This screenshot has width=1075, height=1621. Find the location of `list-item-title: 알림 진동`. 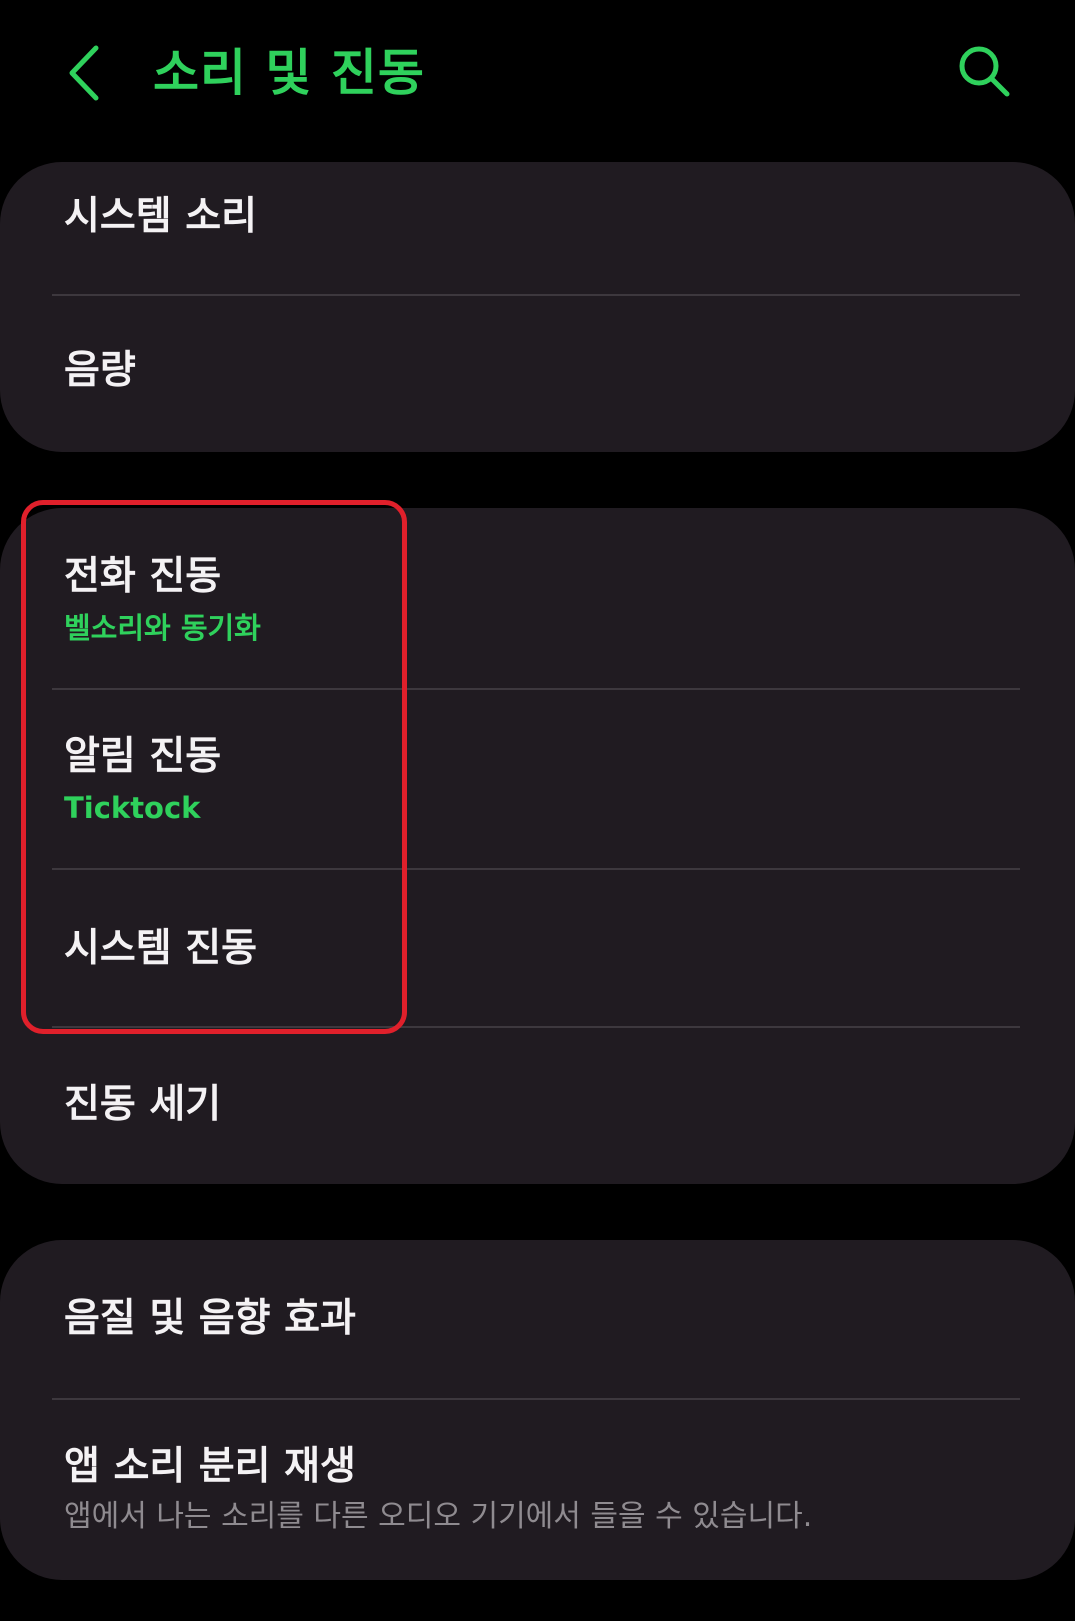

list-item-title: 알림 진동 is located at coordinates (143, 756).